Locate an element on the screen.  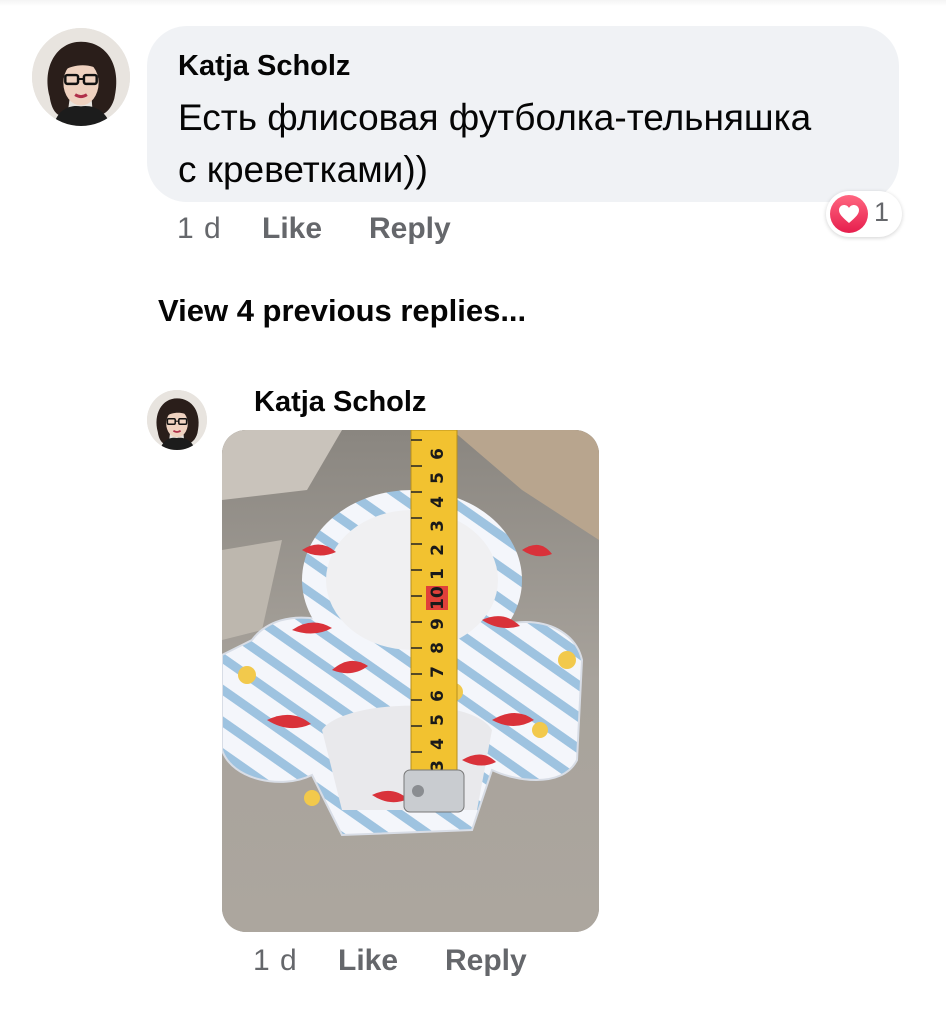
tape-number: 8 is located at coordinates (438, 648).